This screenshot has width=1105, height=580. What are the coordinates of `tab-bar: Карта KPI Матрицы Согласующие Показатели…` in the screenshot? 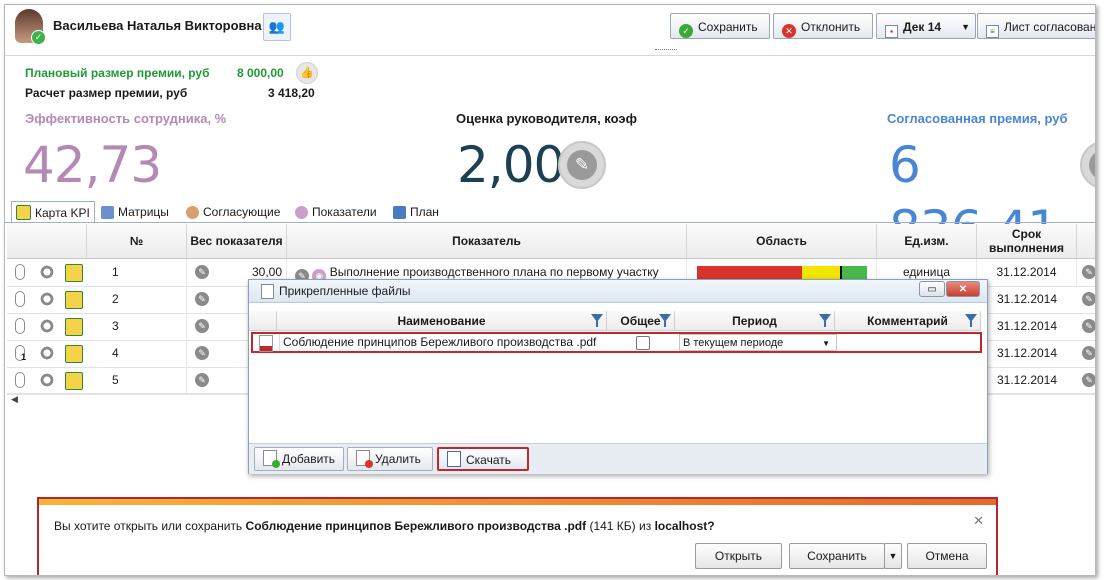 It's located at (552, 212).